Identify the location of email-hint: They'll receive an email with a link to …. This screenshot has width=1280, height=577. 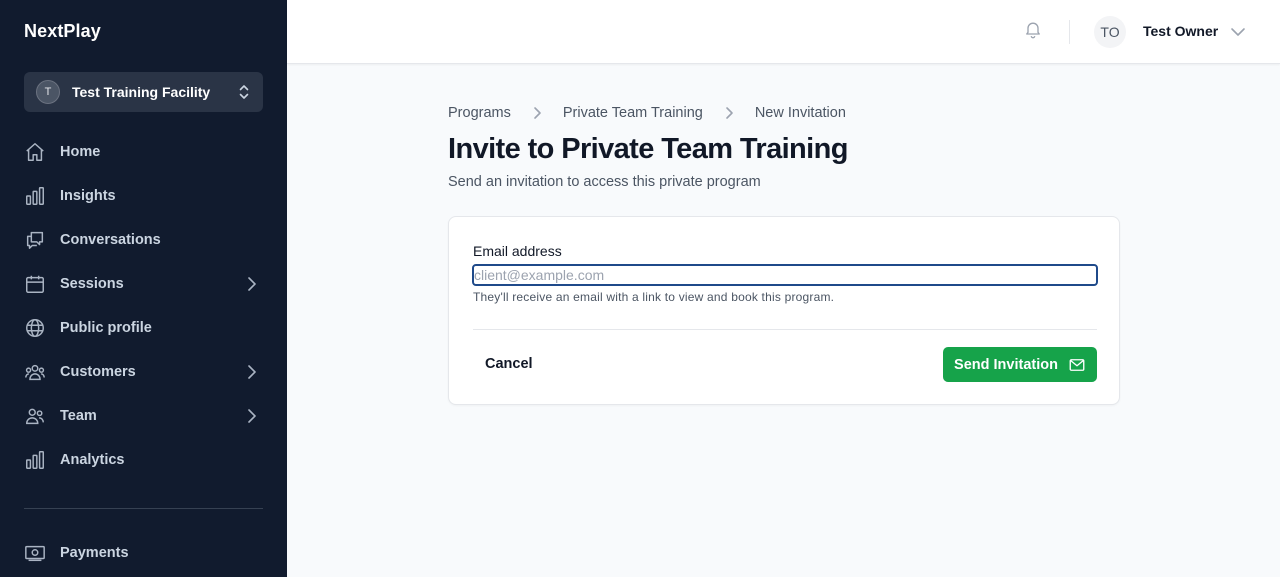
(654, 297).